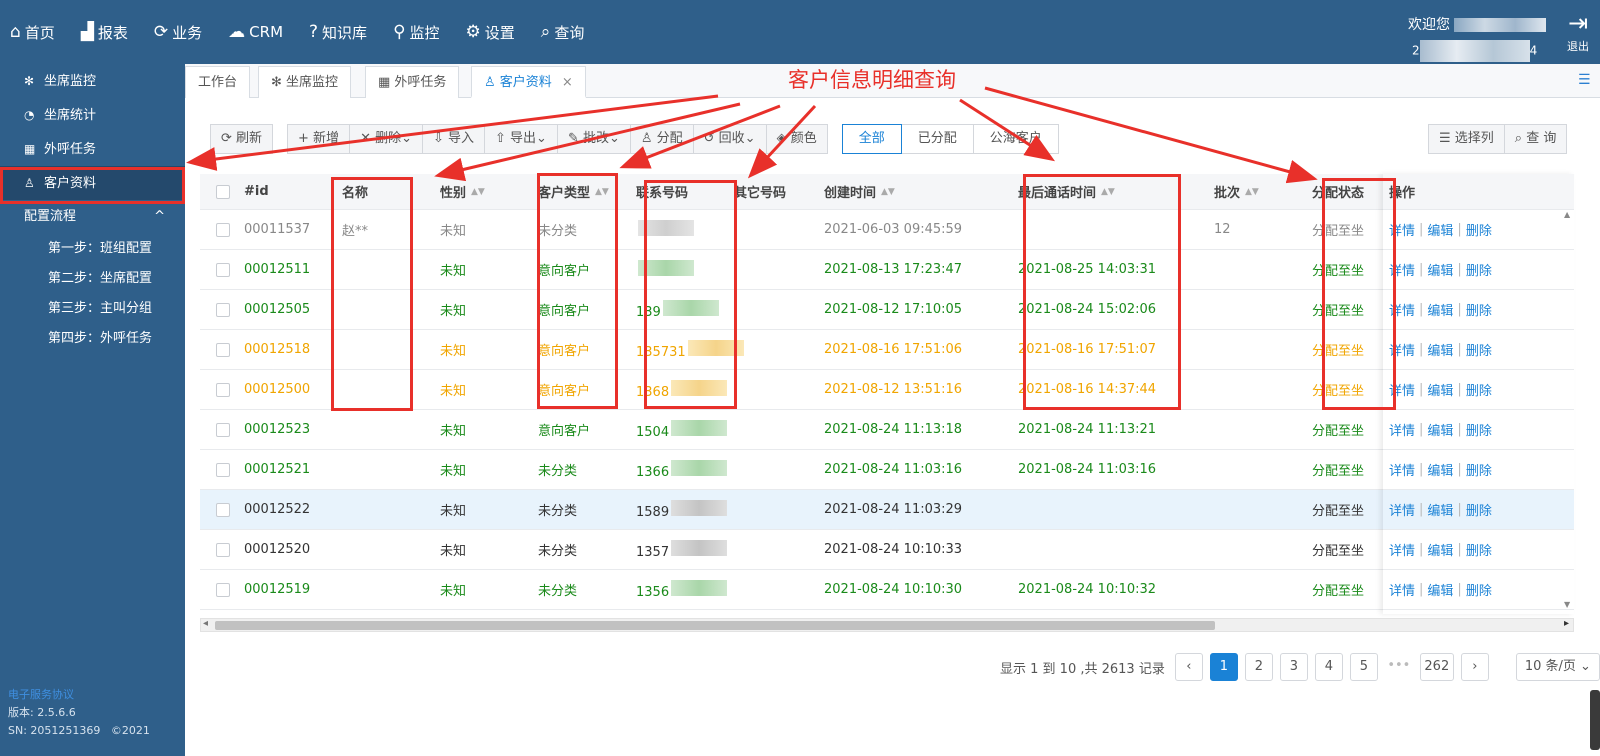  I want to click on annotation-arrows, so click(752, 135).